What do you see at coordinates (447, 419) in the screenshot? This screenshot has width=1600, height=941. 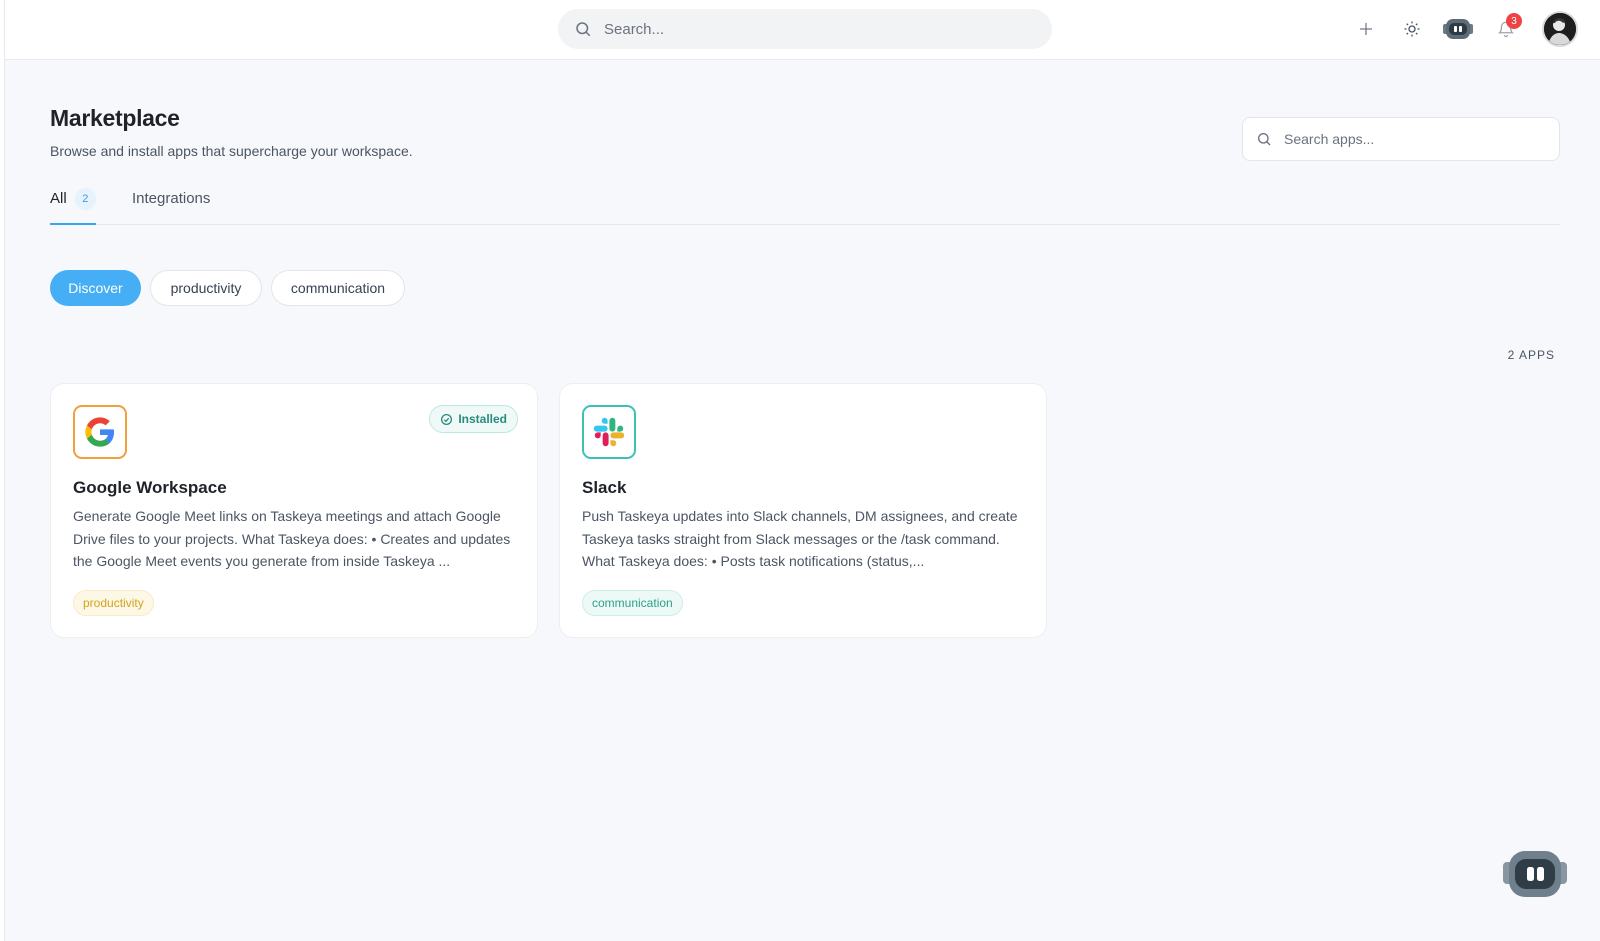 I see `check-circle-icon` at bounding box center [447, 419].